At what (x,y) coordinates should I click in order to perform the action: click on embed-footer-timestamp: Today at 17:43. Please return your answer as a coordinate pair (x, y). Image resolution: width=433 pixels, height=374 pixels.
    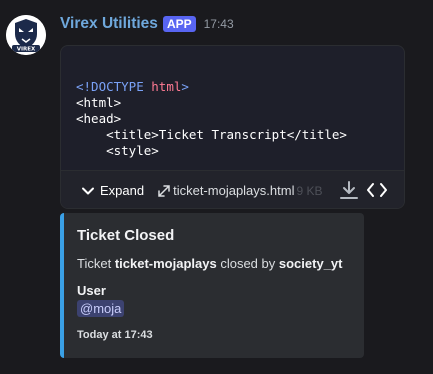
    Looking at the image, I should click on (115, 335).